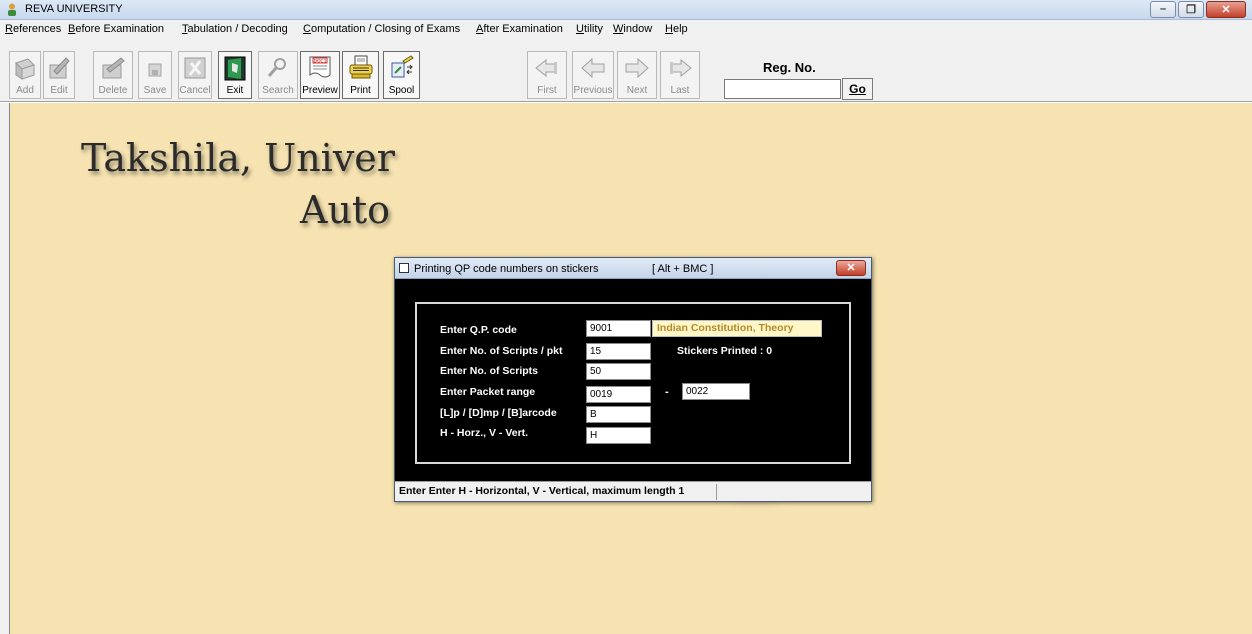 This screenshot has height=634, width=1252. What do you see at coordinates (484, 433) in the screenshot?
I see `orientation-label: H - Horz., V - Vert.` at bounding box center [484, 433].